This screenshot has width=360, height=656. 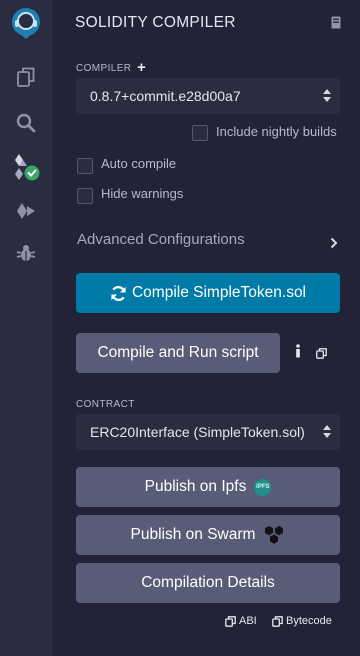 I want to click on auto-compile-label: Auto compile, so click(x=139, y=163).